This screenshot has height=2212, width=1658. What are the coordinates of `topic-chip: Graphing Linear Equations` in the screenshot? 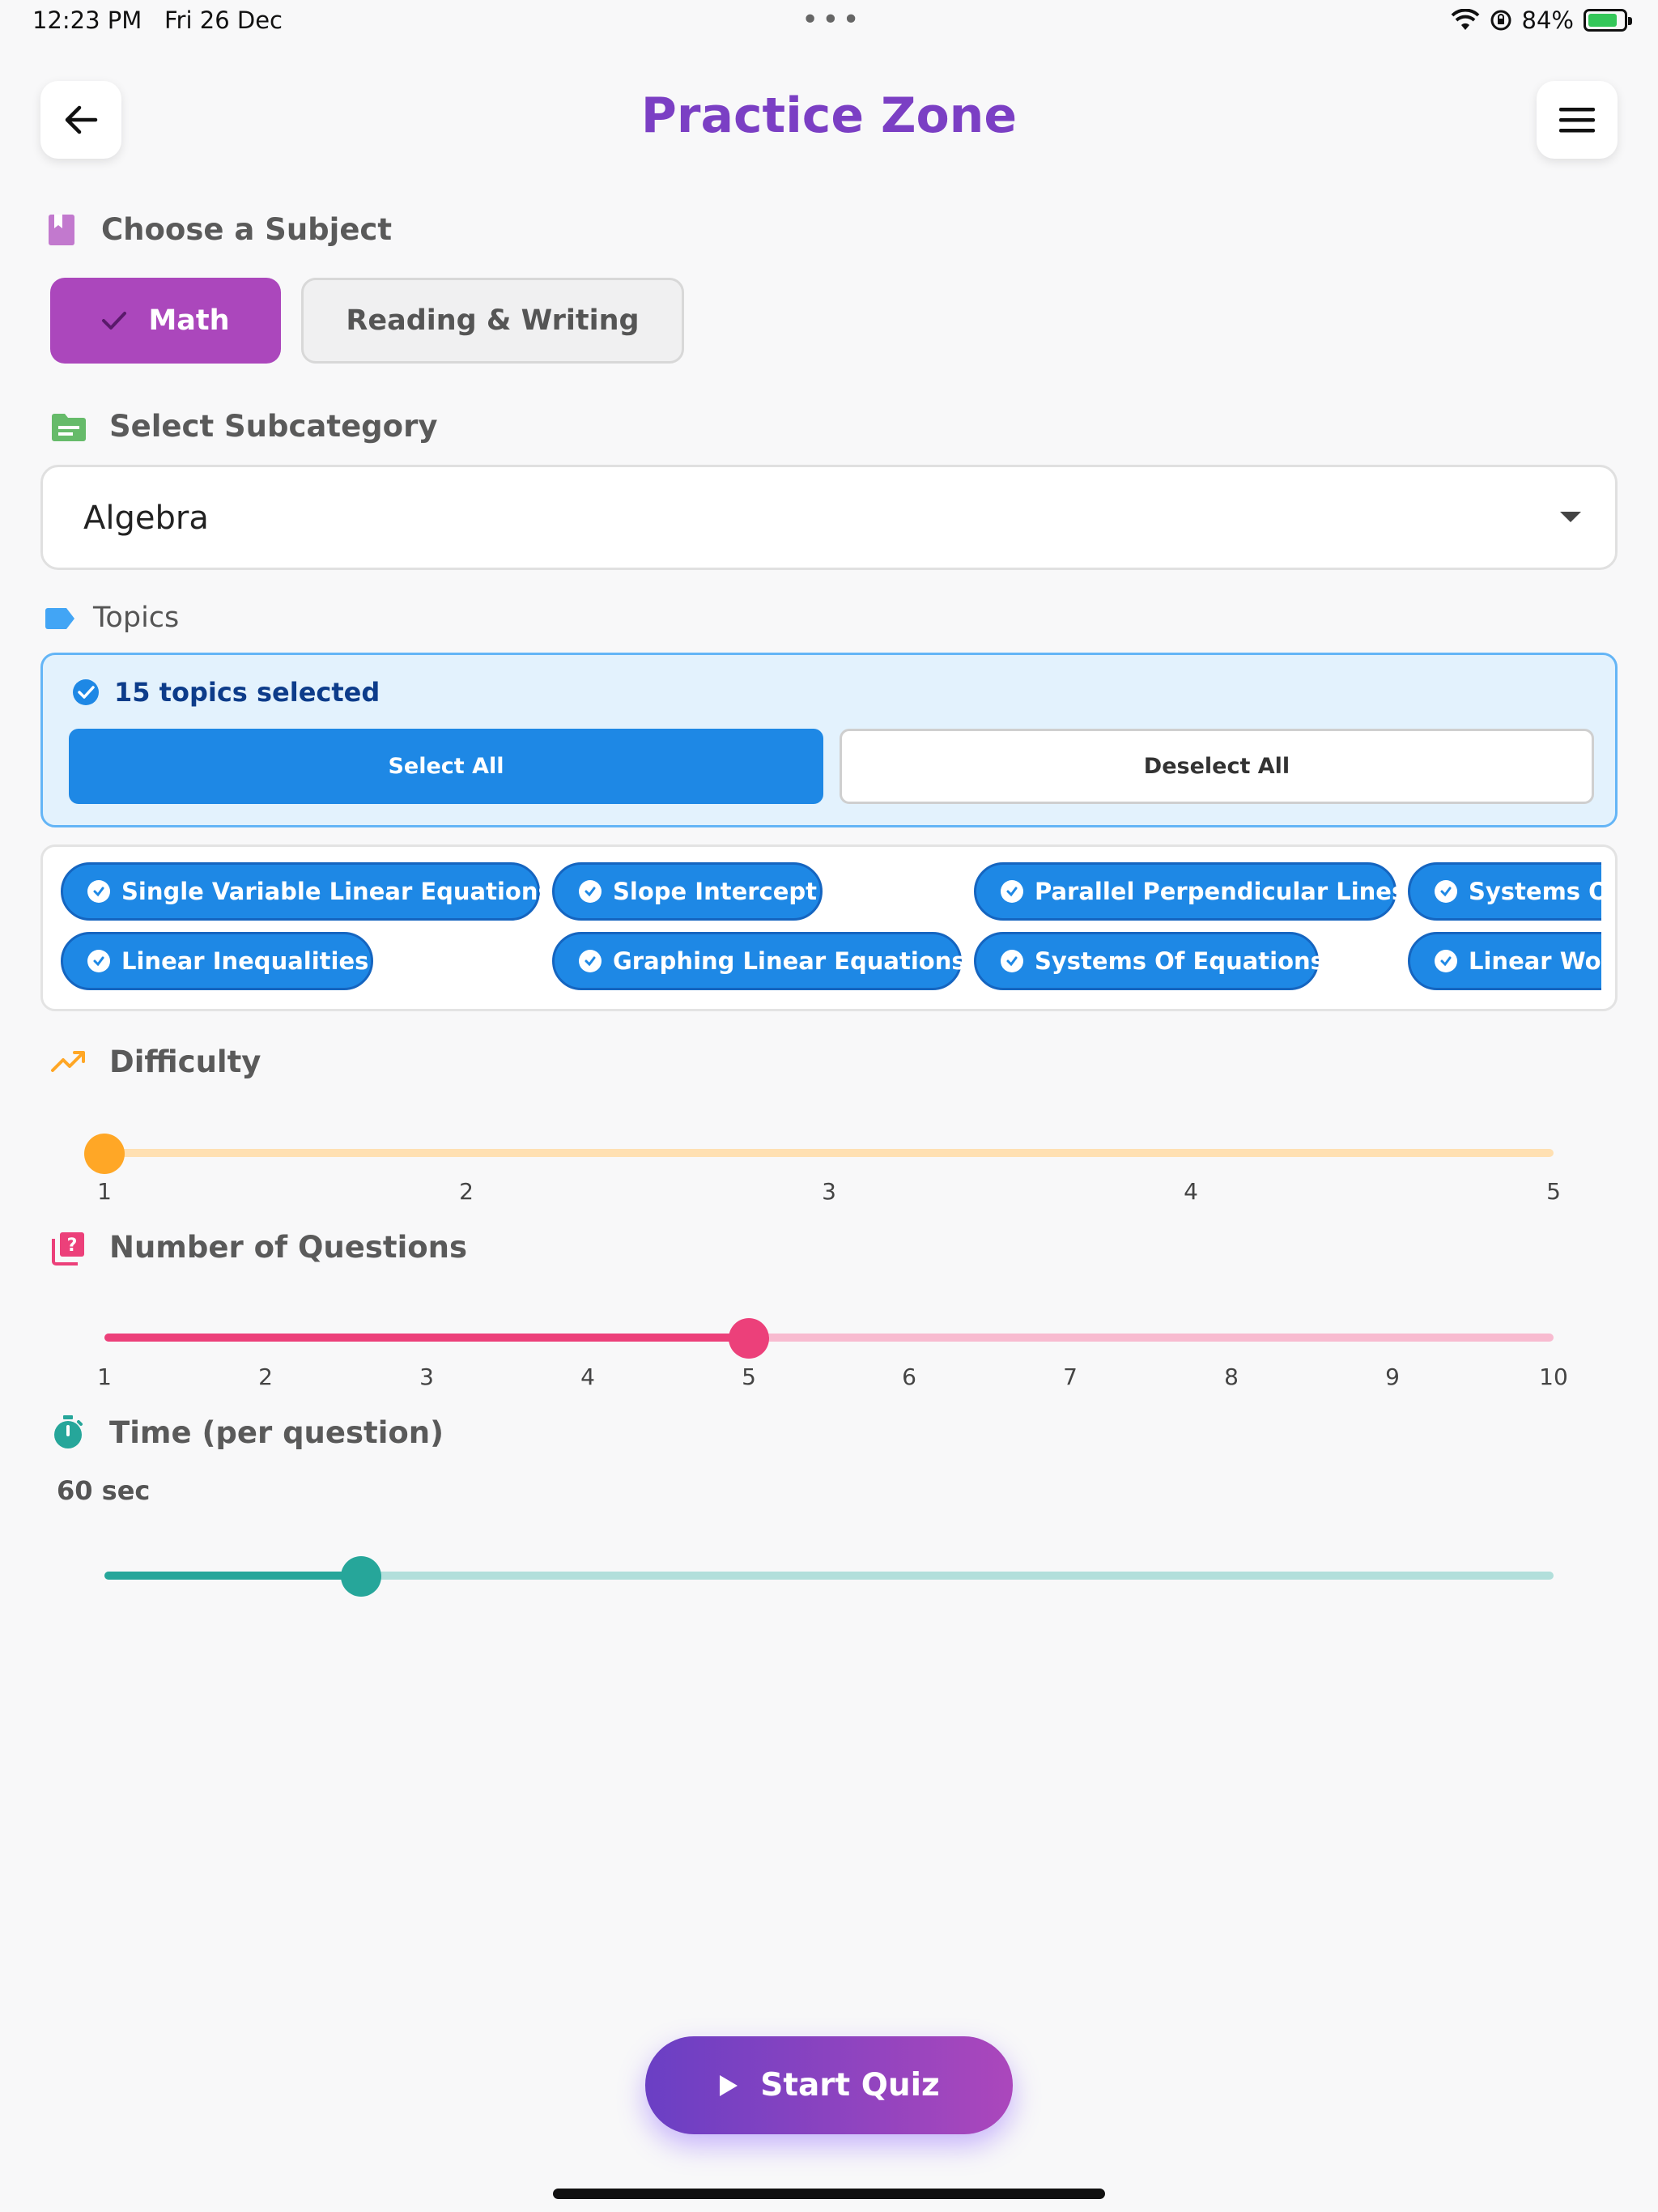 It's located at (759, 961).